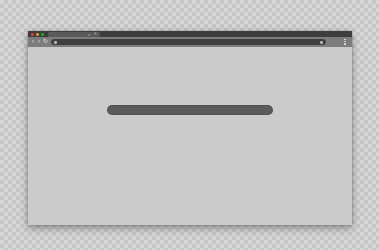  What do you see at coordinates (37, 34) in the screenshot?
I see `minimize-window-button` at bounding box center [37, 34].